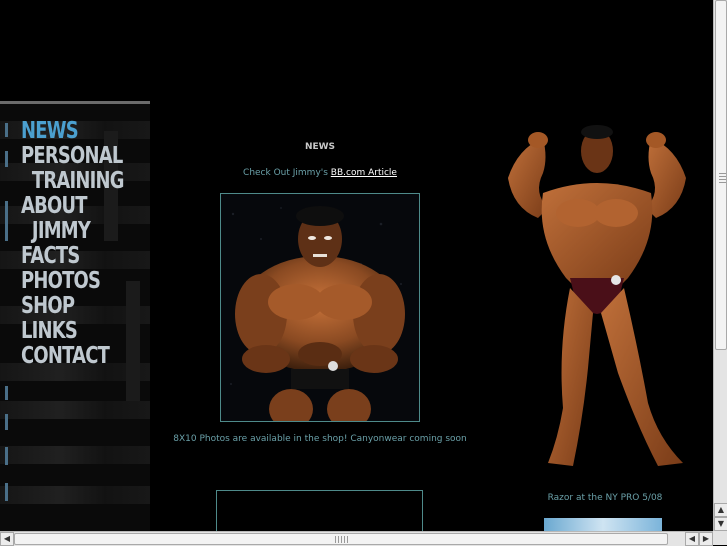 This screenshot has height=546, width=727. I want to click on horizontal-grip-icon, so click(342, 539).